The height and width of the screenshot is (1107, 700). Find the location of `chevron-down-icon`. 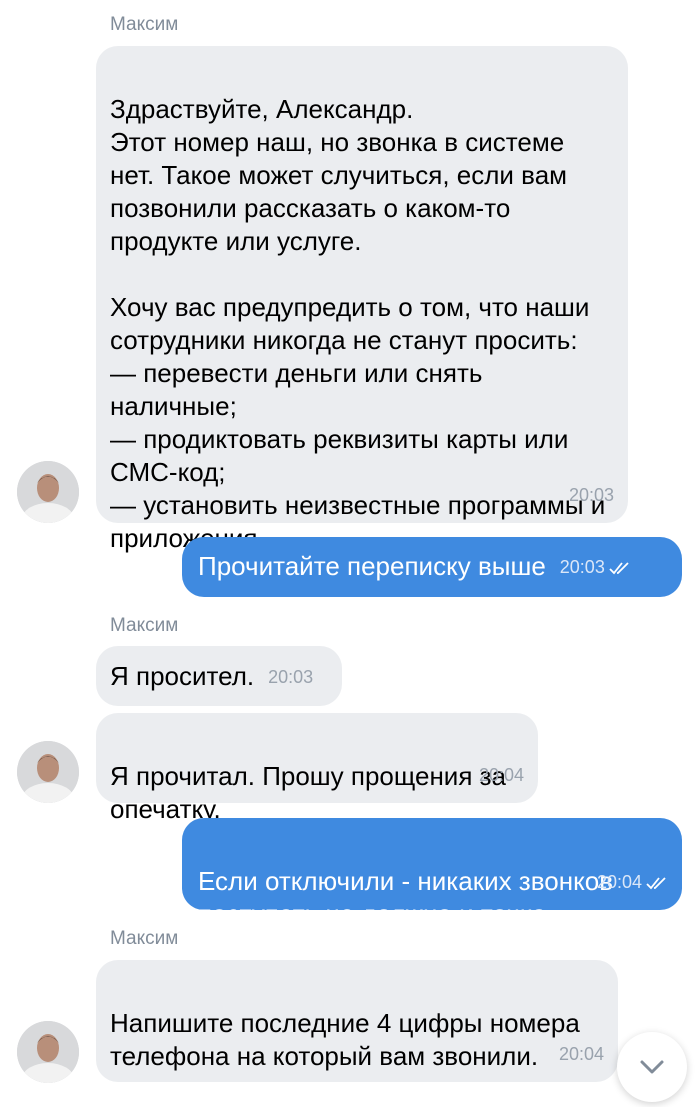

chevron-down-icon is located at coordinates (652, 1067).